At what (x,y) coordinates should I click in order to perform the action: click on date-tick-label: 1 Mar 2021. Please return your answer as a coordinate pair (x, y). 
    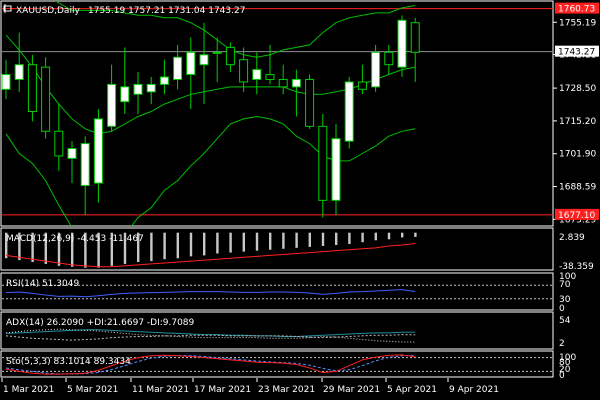
    Looking at the image, I should click on (28, 390).